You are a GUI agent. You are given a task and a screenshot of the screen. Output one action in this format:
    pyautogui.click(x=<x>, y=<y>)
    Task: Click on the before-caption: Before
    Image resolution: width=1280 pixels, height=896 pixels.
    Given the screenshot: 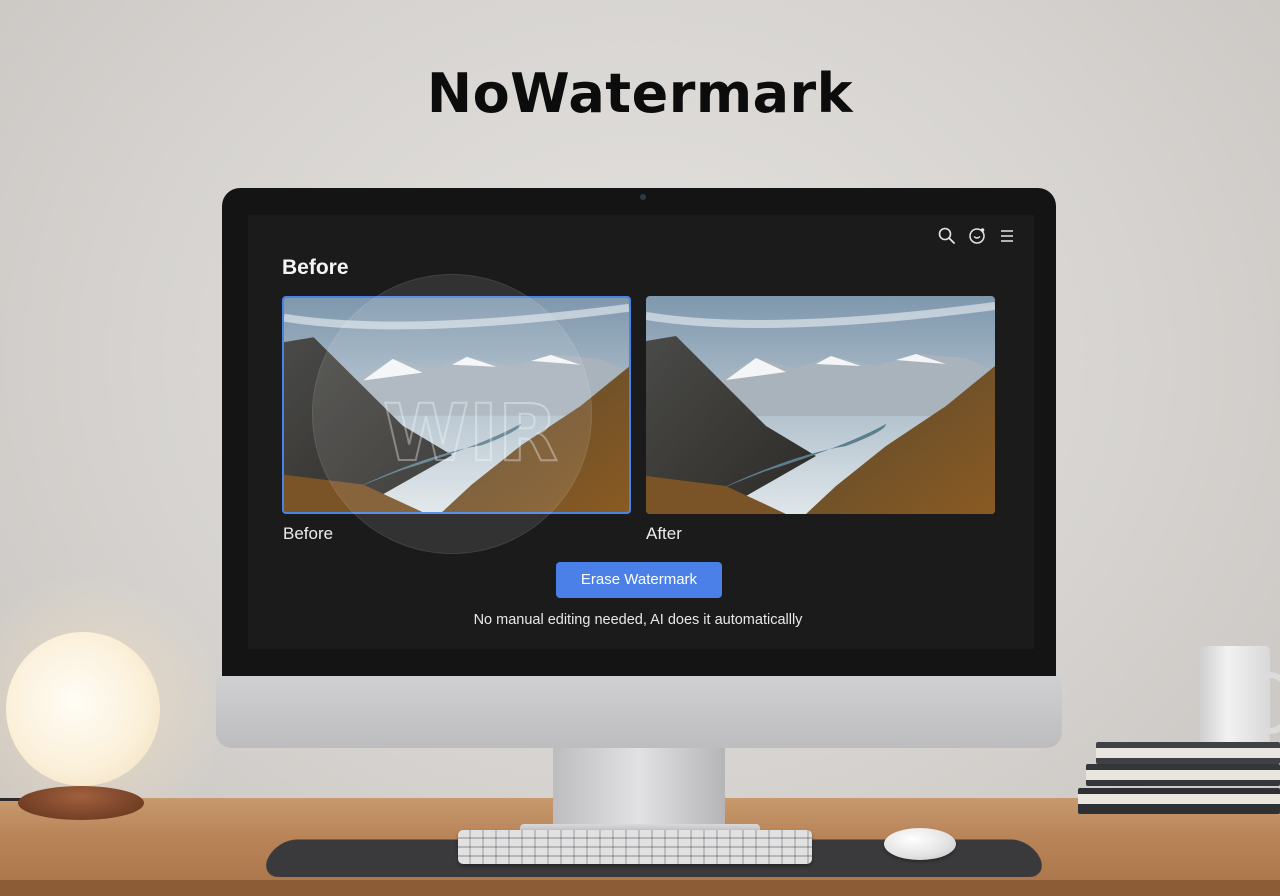 What is the action you would take?
    pyautogui.click(x=308, y=533)
    